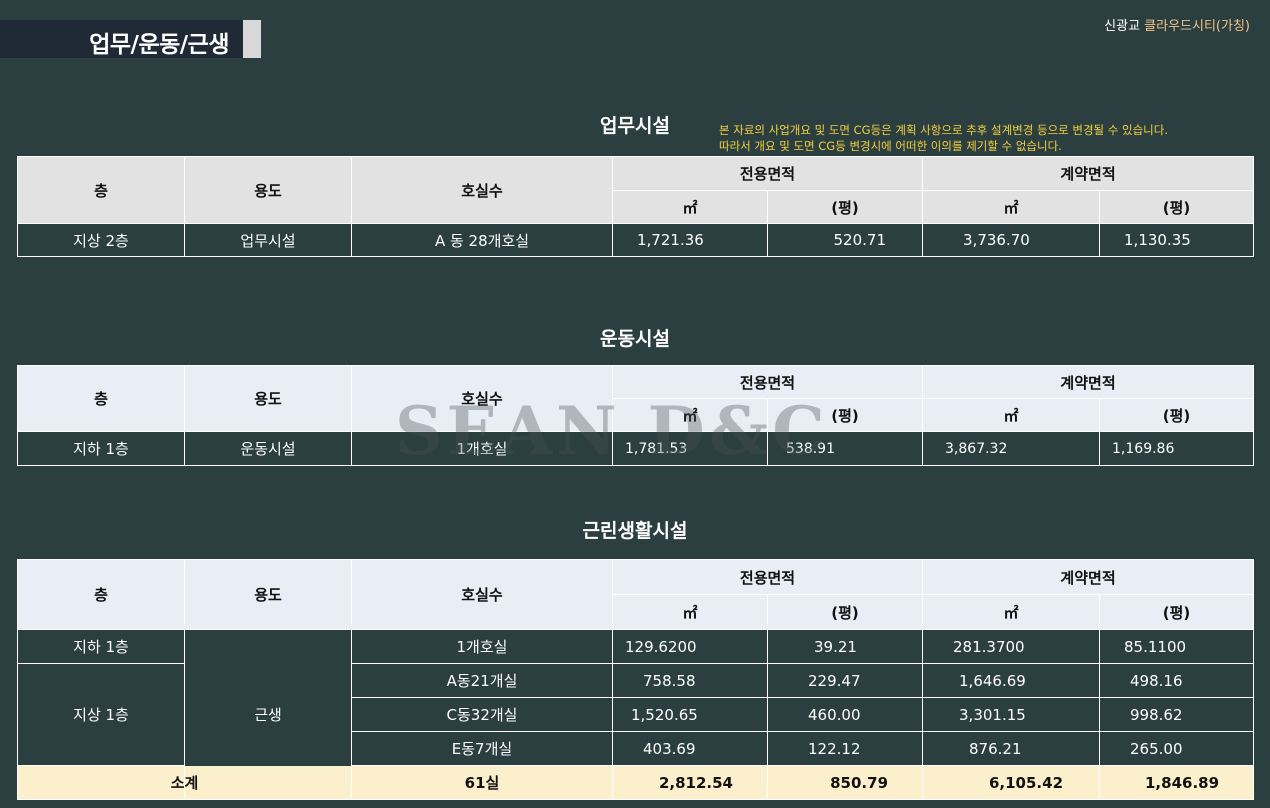 The height and width of the screenshot is (808, 1270). What do you see at coordinates (1011, 646) in the screenshot?
I see `cell-contract-sqm: 281.3700` at bounding box center [1011, 646].